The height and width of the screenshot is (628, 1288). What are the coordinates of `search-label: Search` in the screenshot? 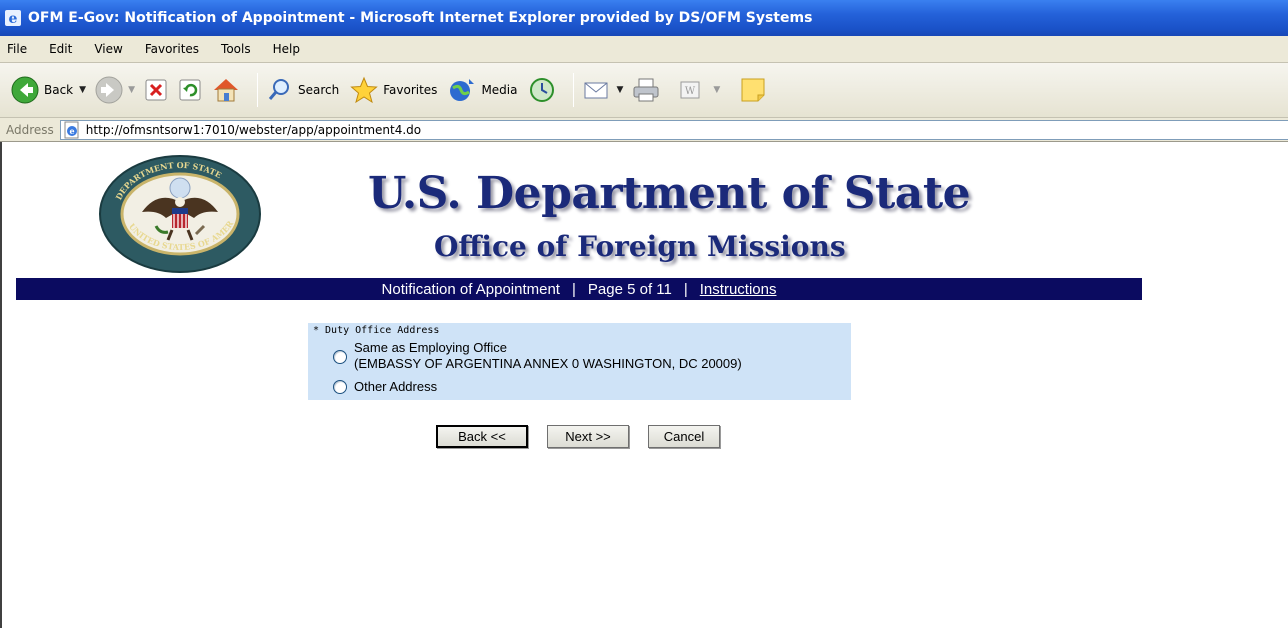 It's located at (318, 90).